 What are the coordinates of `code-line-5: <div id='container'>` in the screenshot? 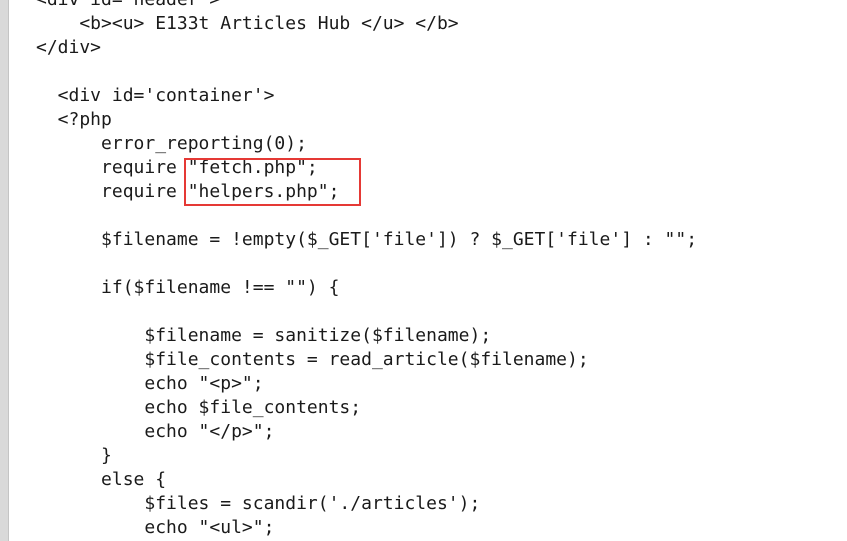 It's located at (155, 95).